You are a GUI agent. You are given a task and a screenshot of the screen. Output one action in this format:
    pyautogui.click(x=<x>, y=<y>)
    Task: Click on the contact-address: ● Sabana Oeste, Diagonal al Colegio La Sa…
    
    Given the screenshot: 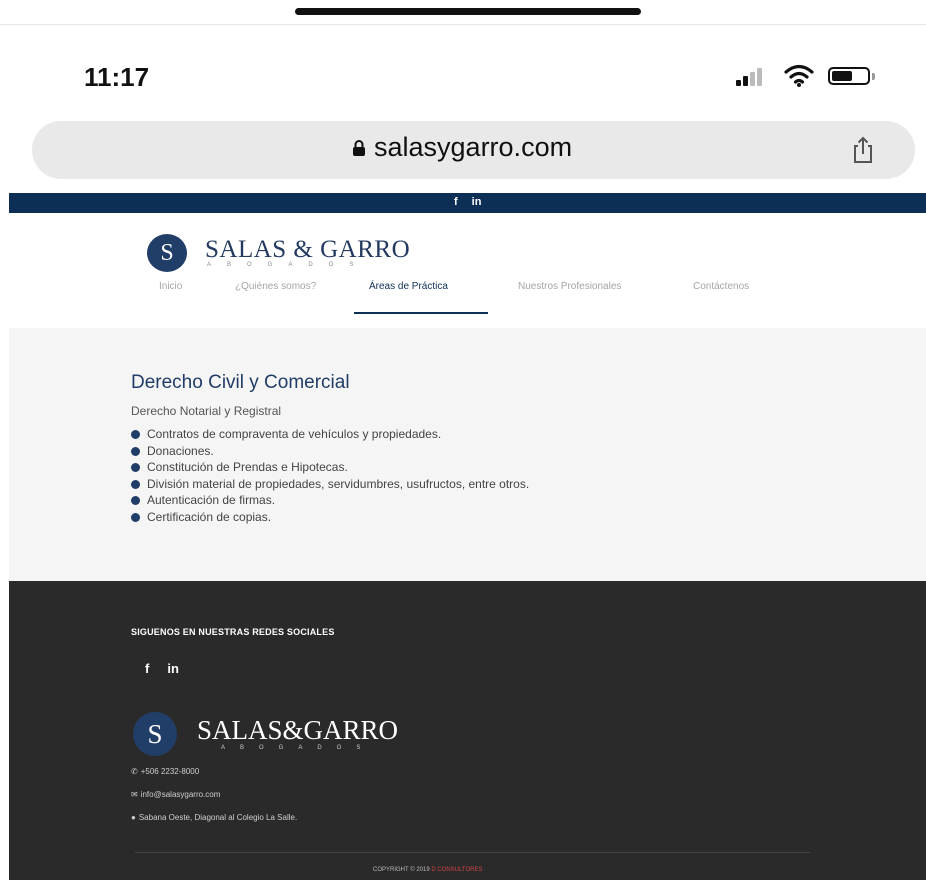 What is the action you would take?
    pyautogui.click(x=214, y=817)
    